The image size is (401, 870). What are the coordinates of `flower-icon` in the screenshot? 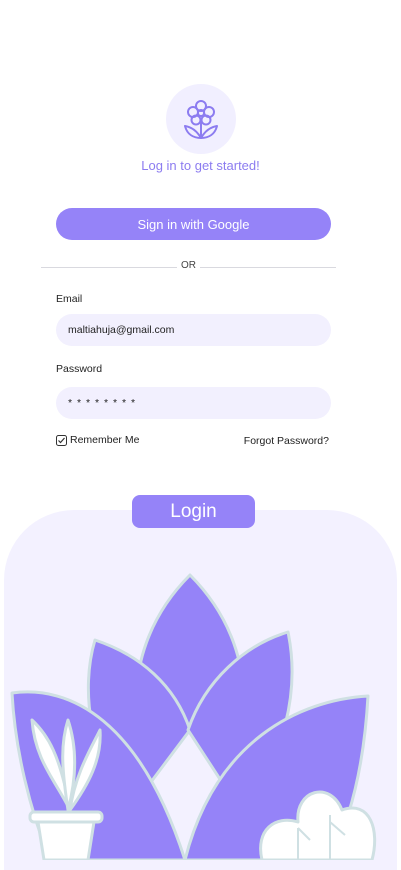 It's located at (201, 119).